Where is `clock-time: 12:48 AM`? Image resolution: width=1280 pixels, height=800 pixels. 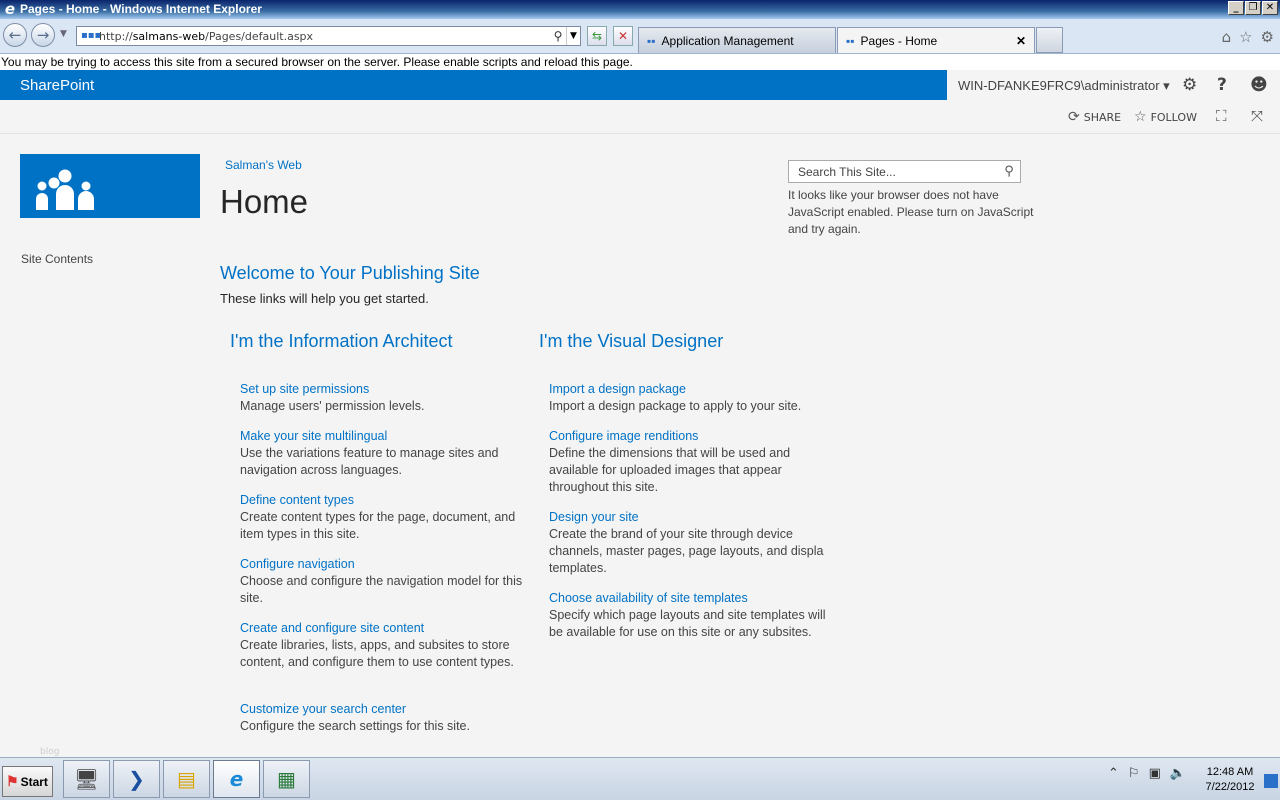
clock-time: 12:48 AM is located at coordinates (1230, 772).